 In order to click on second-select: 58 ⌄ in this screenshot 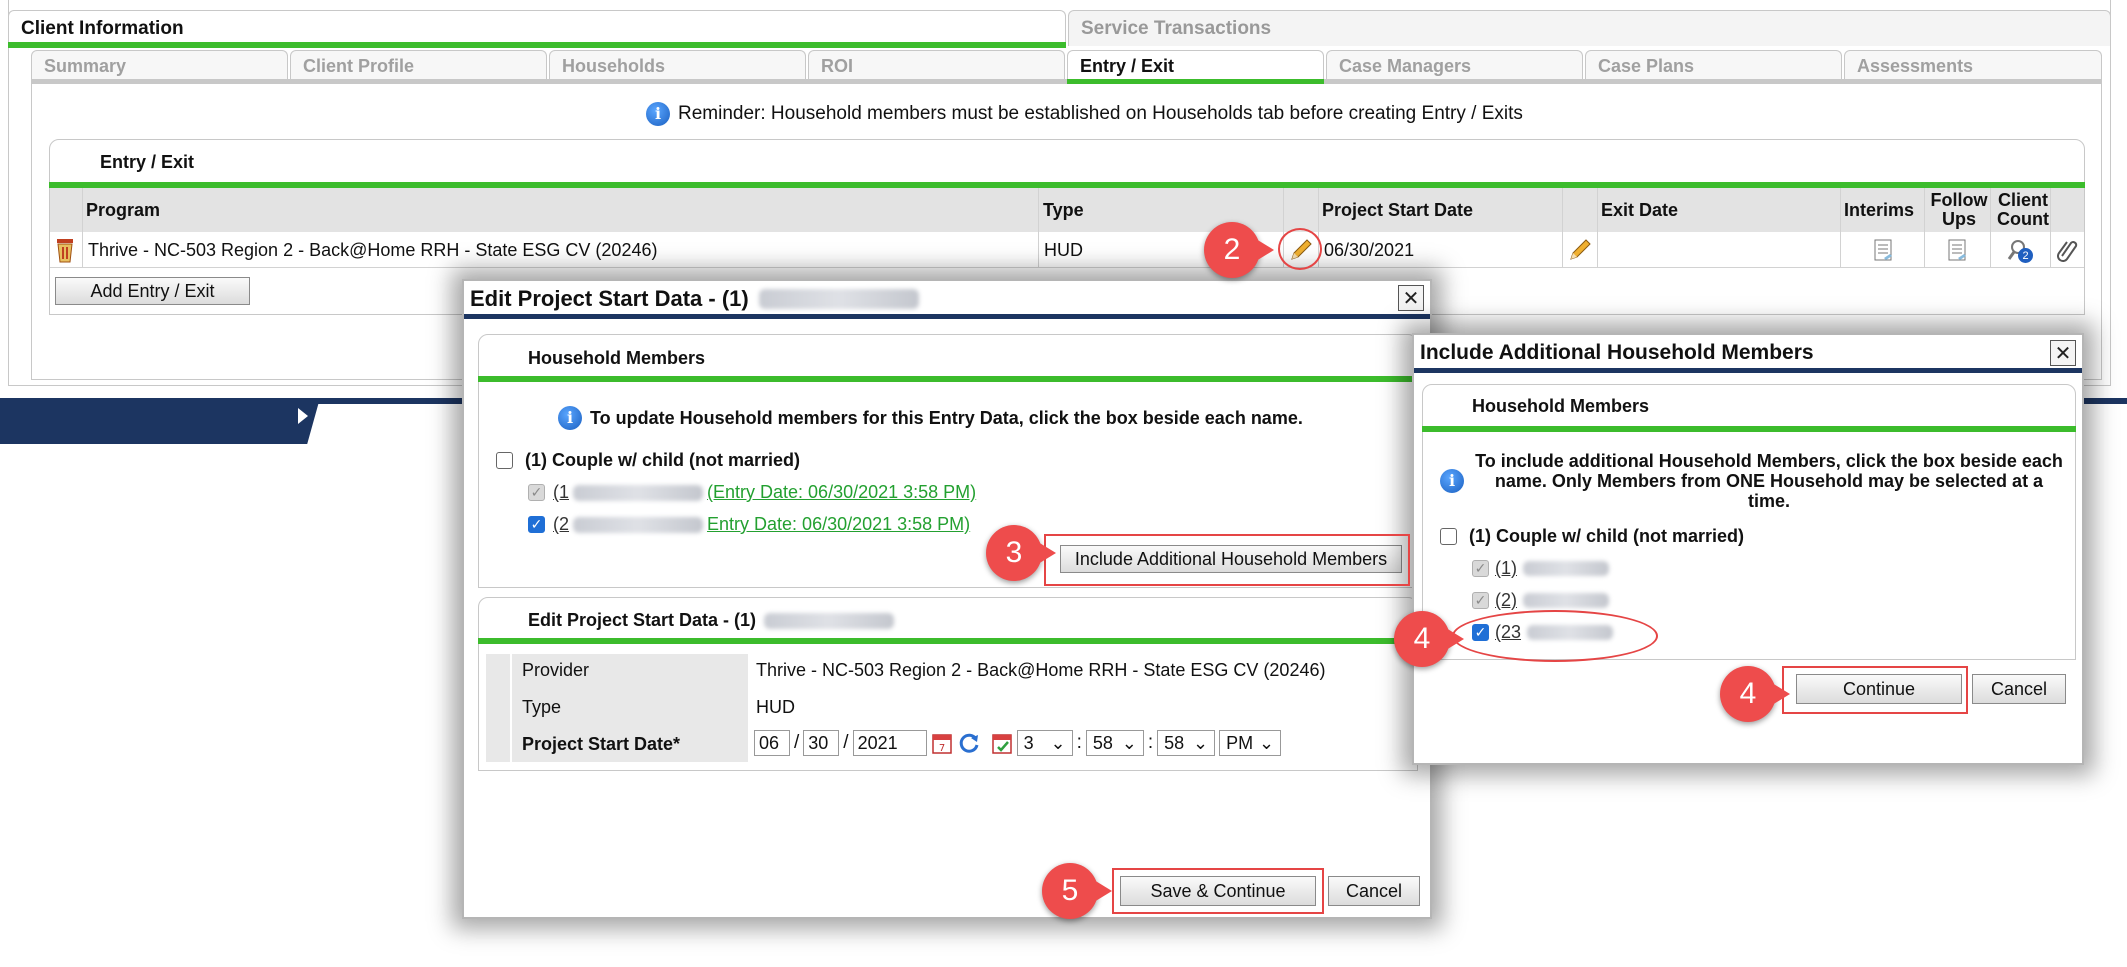, I will do `click(1186, 743)`.